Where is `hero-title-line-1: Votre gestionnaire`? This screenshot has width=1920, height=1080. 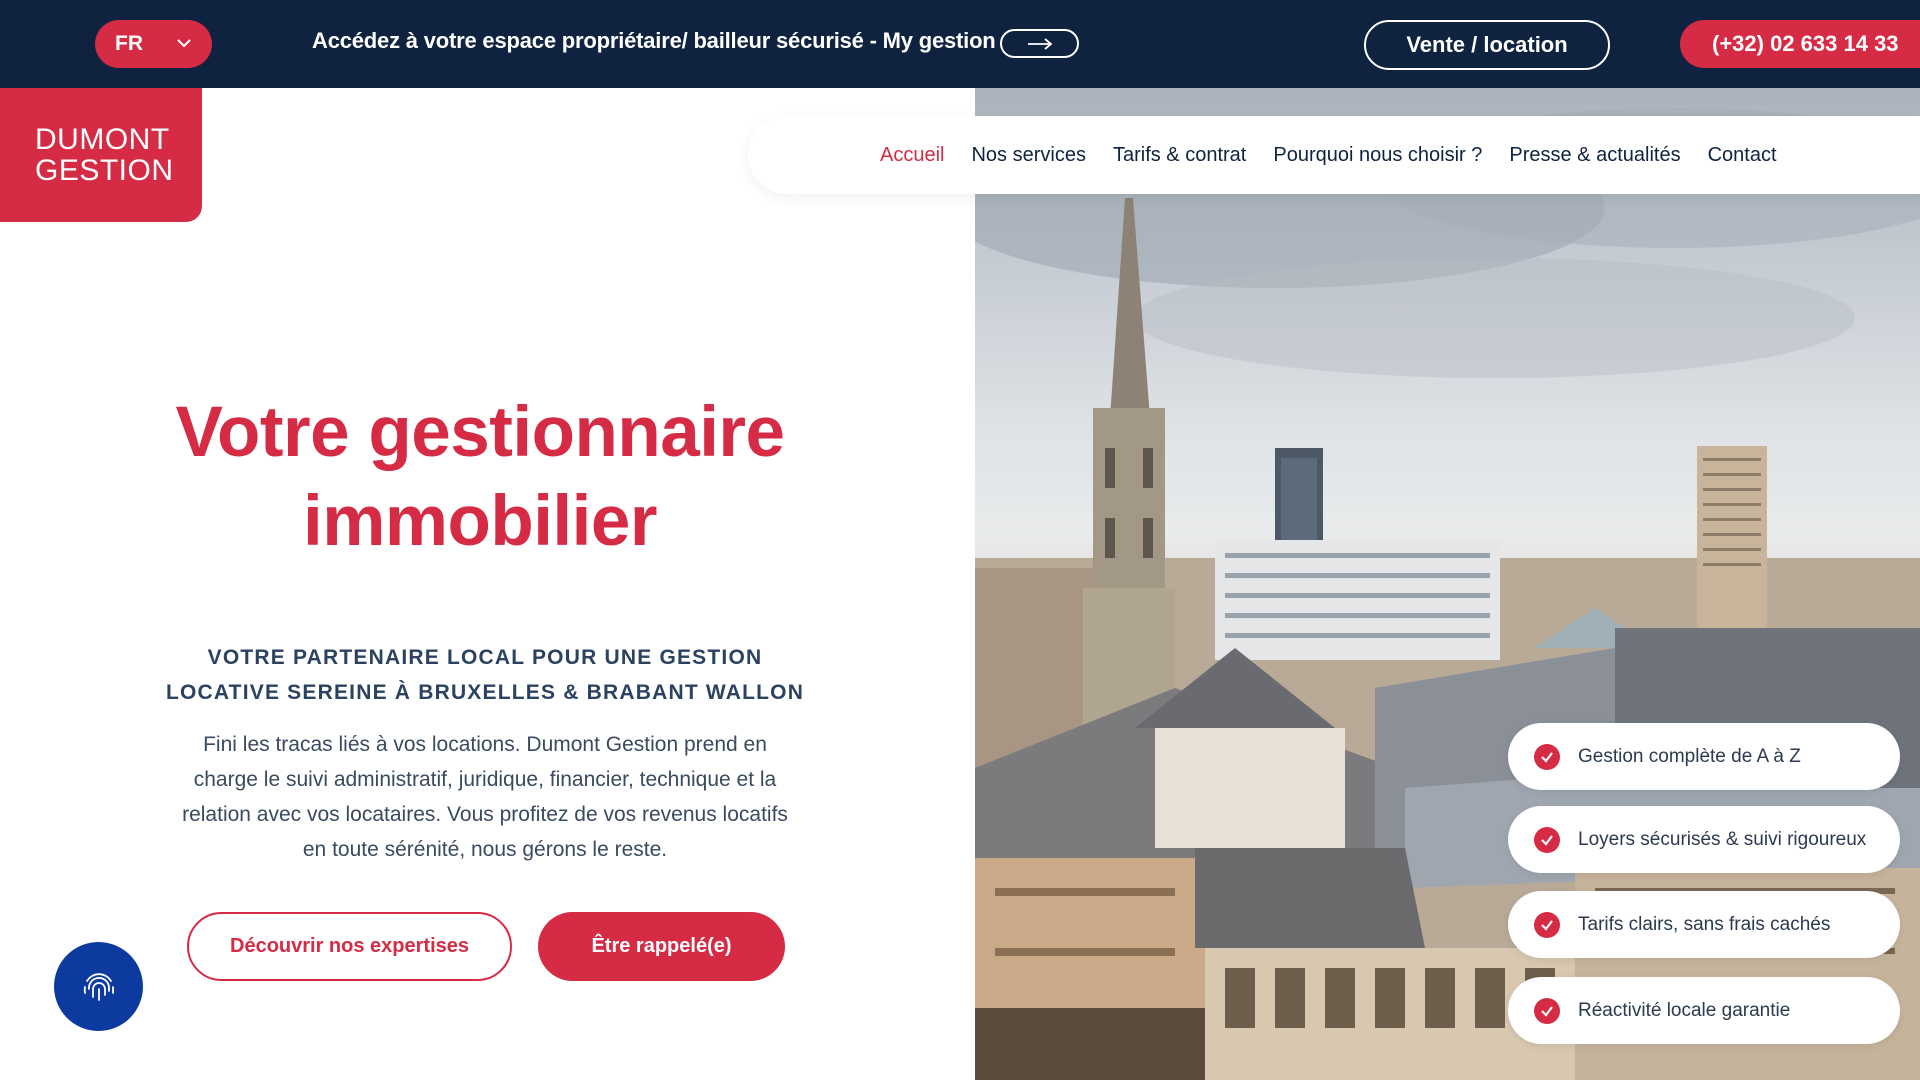
hero-title-line-1: Votre gestionnaire is located at coordinates (480, 432).